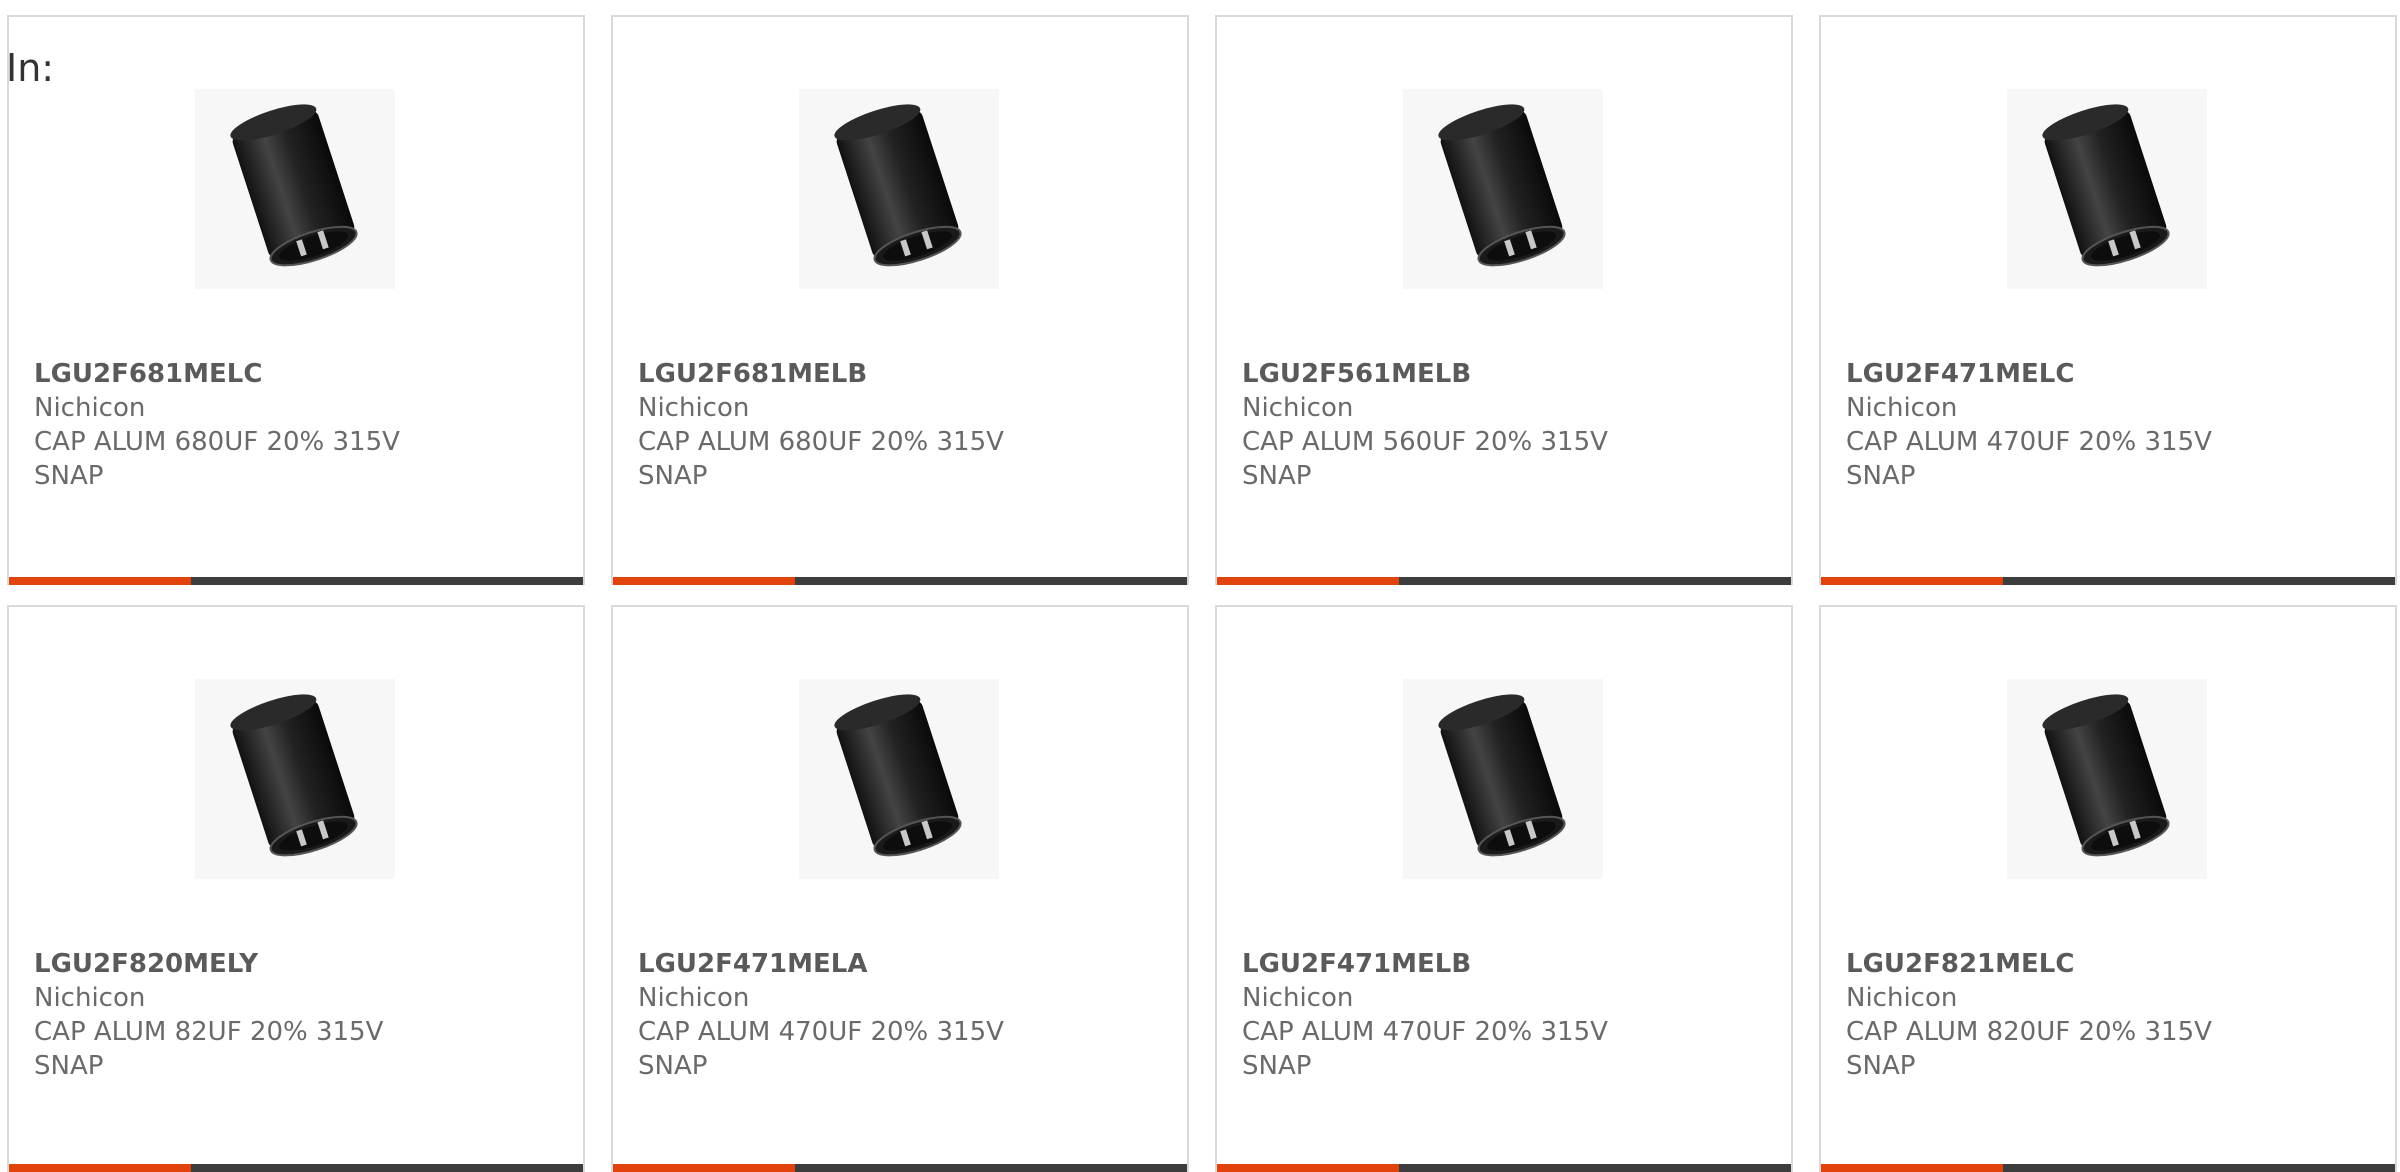  What do you see at coordinates (30, 68) in the screenshot?
I see `in-label: In:` at bounding box center [30, 68].